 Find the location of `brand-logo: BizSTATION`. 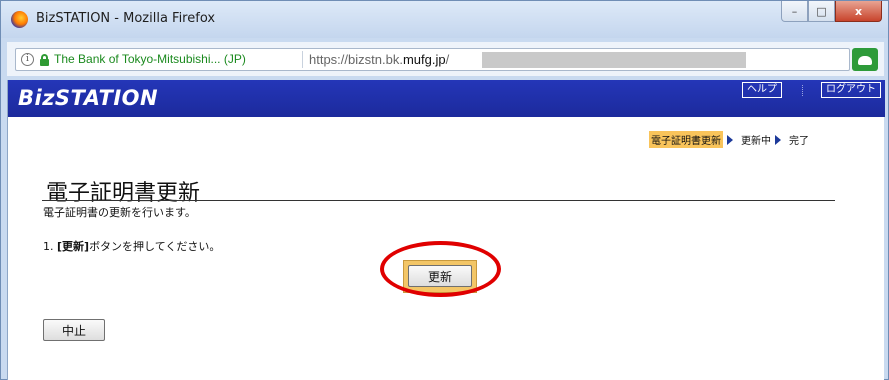

brand-logo: BizSTATION is located at coordinates (88, 98).